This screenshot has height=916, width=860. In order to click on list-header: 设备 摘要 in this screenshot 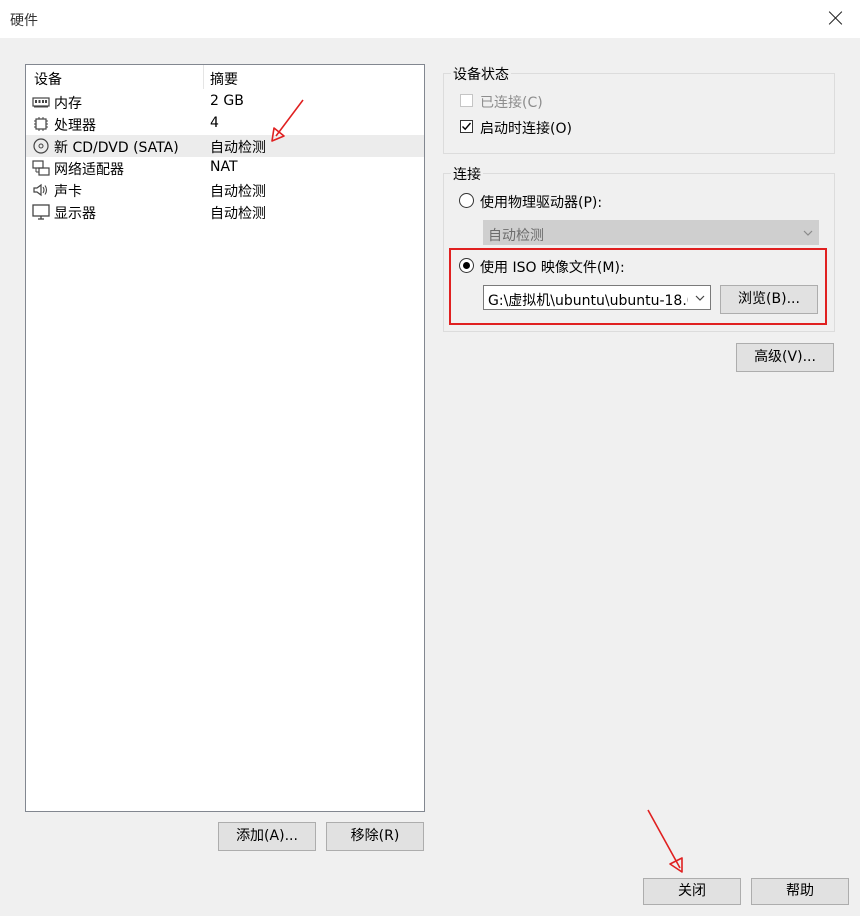, I will do `click(225, 77)`.